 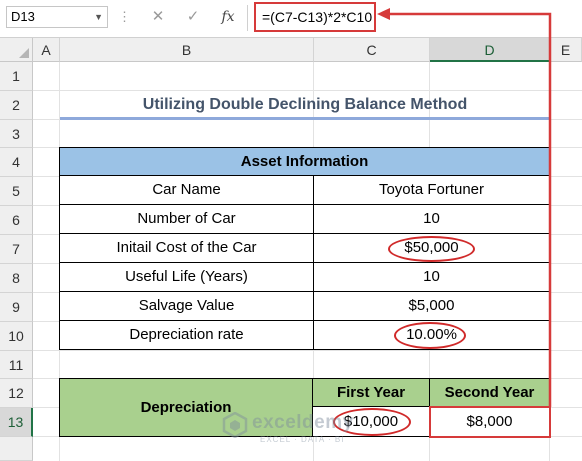 I want to click on row-value: Toyota Fortuner, so click(x=431, y=190).